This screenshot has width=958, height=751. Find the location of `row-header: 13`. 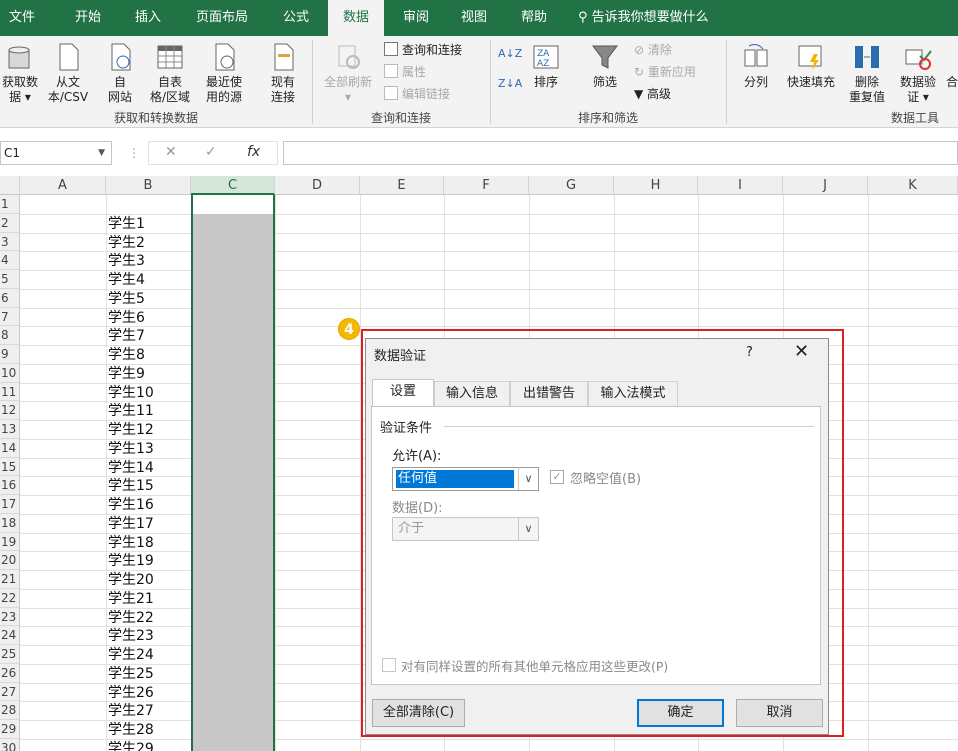

row-header: 13 is located at coordinates (10, 429).